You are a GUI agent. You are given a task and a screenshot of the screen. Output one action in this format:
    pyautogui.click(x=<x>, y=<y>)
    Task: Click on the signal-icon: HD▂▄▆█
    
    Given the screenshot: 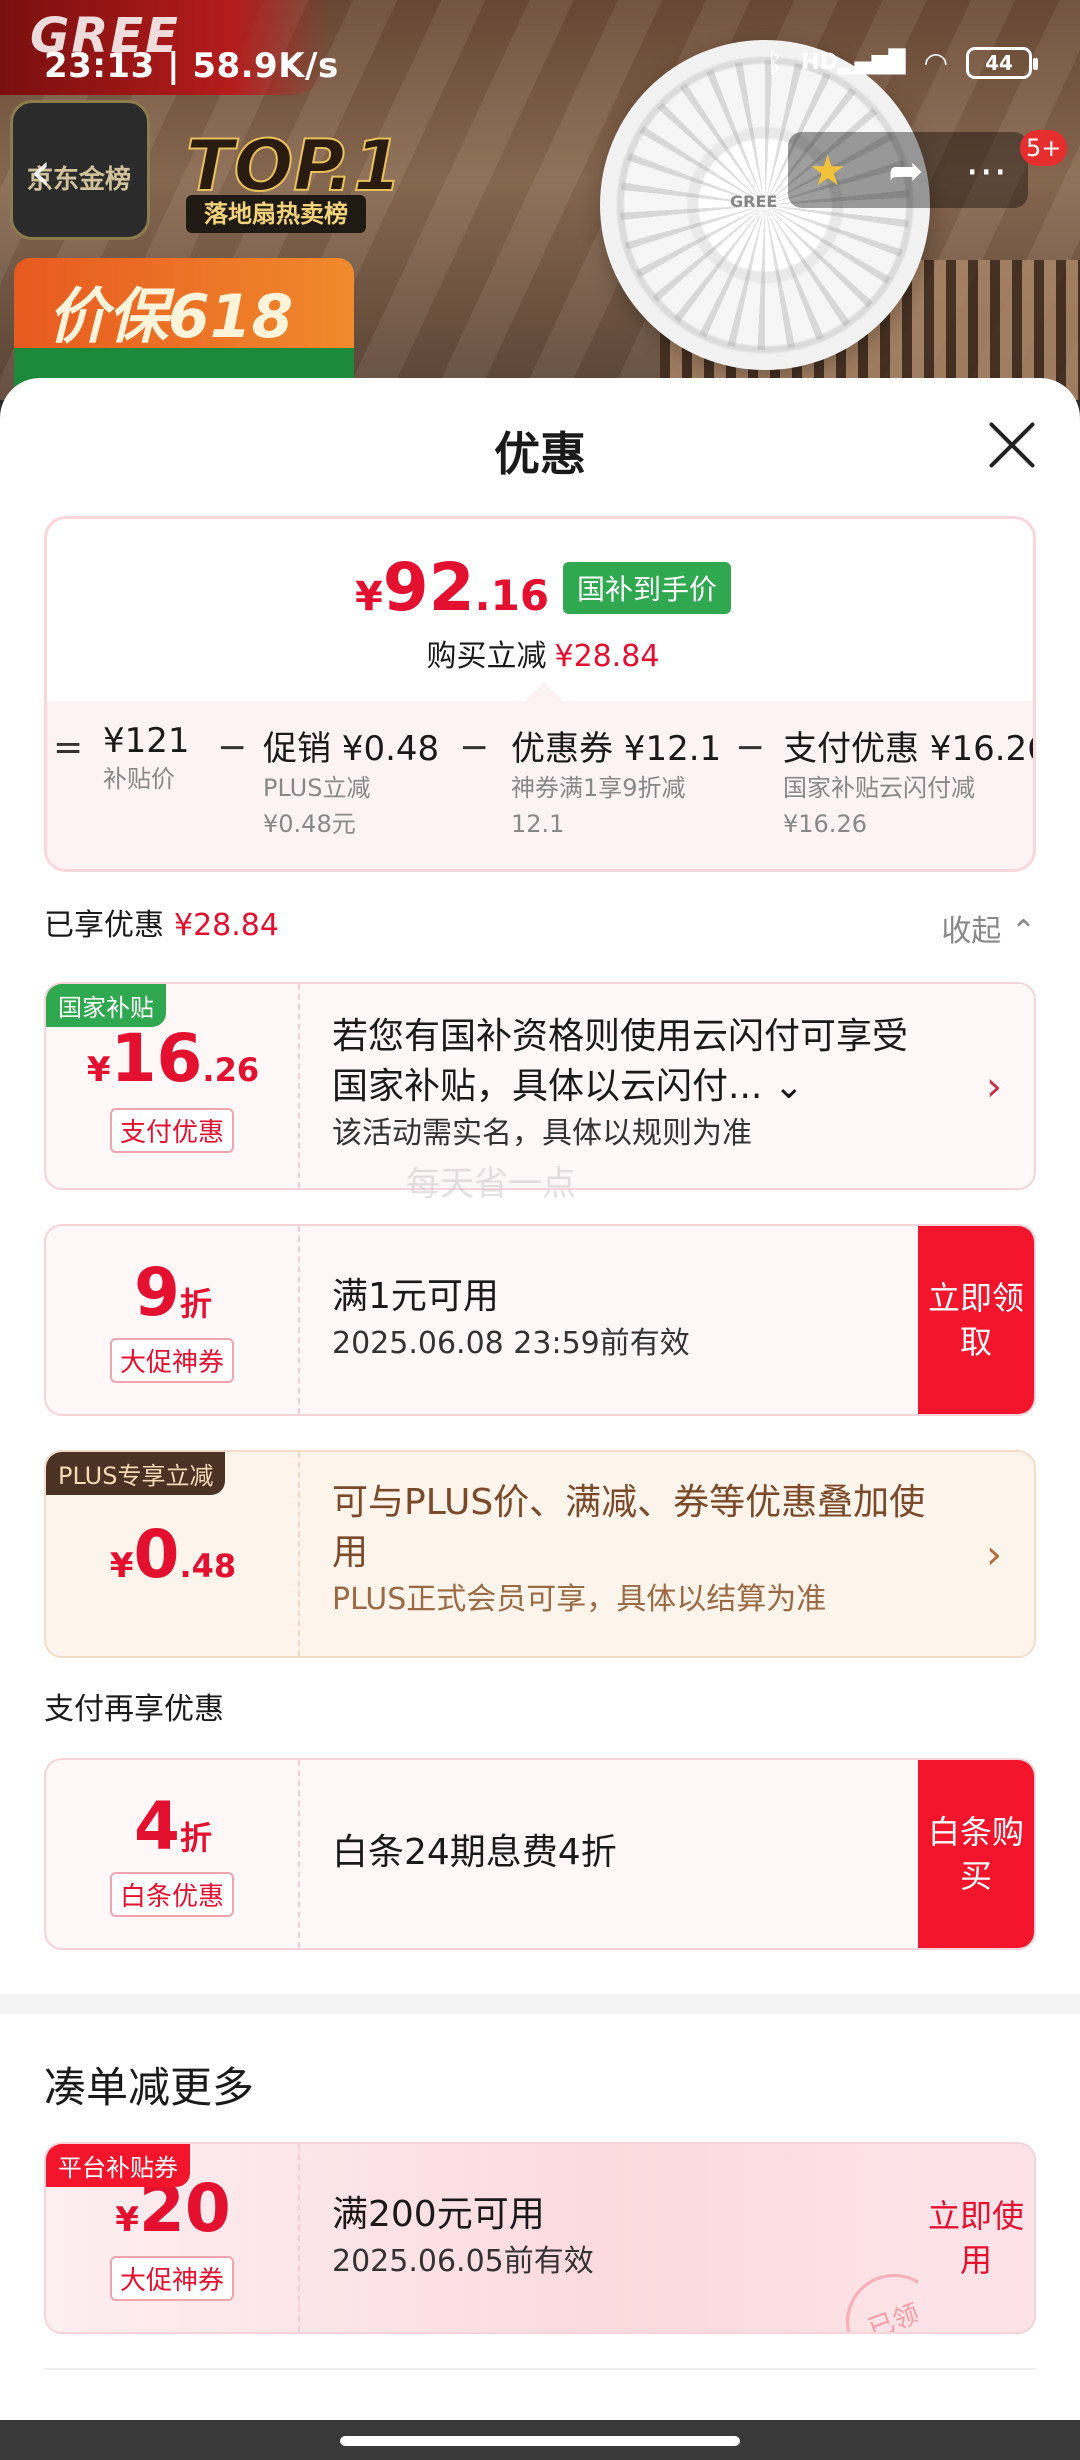 What is the action you would take?
    pyautogui.click(x=853, y=62)
    